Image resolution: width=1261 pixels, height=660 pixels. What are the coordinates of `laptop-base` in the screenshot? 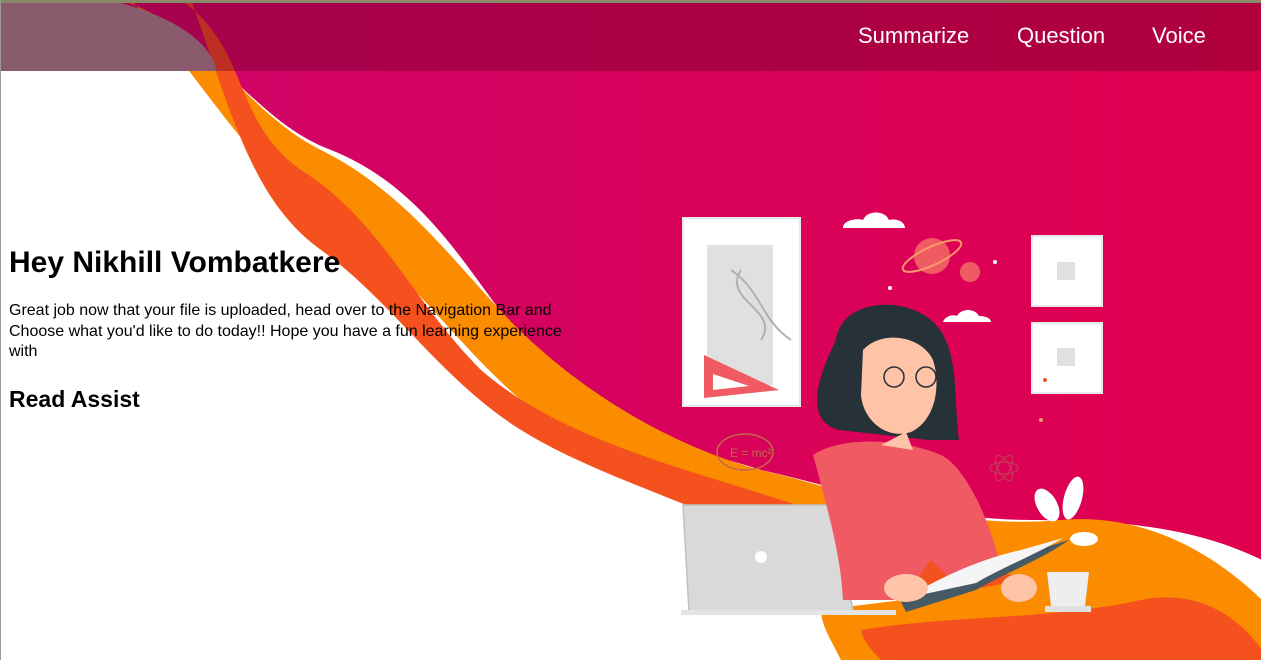 It's located at (788, 612).